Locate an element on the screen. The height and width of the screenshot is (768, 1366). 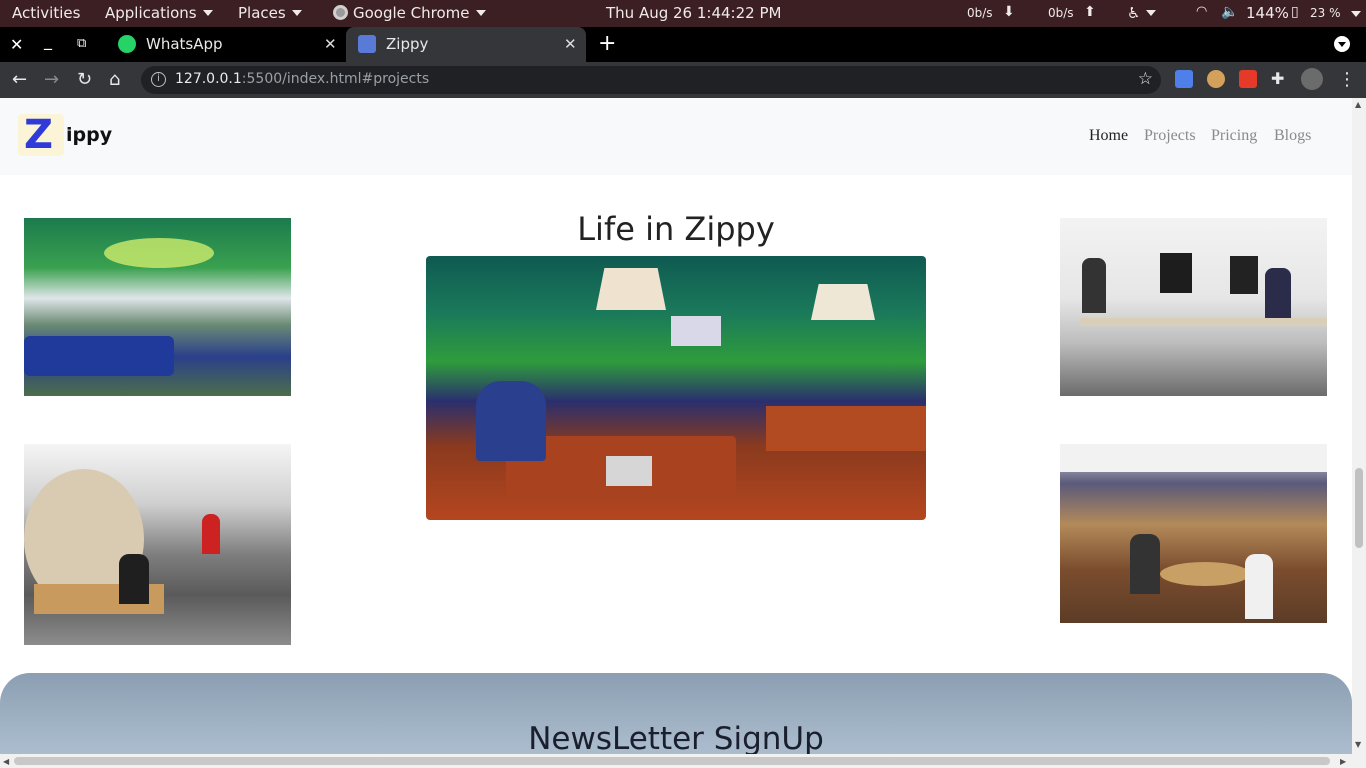
nav-blogs: Blogs is located at coordinates (1292, 136).